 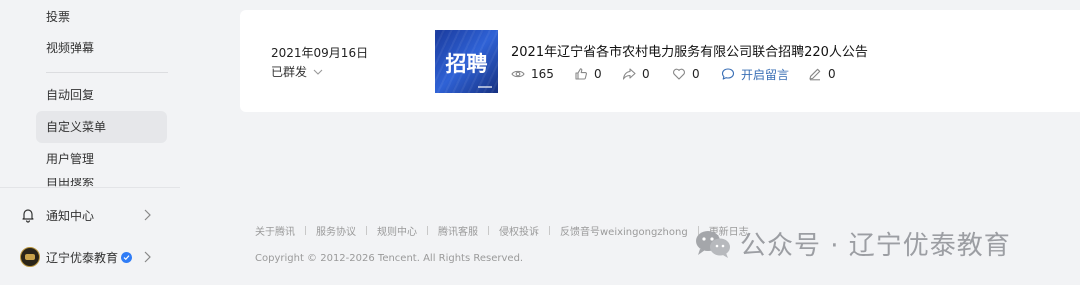 I want to click on sidebar-item-label: 自动回复, so click(x=70, y=95).